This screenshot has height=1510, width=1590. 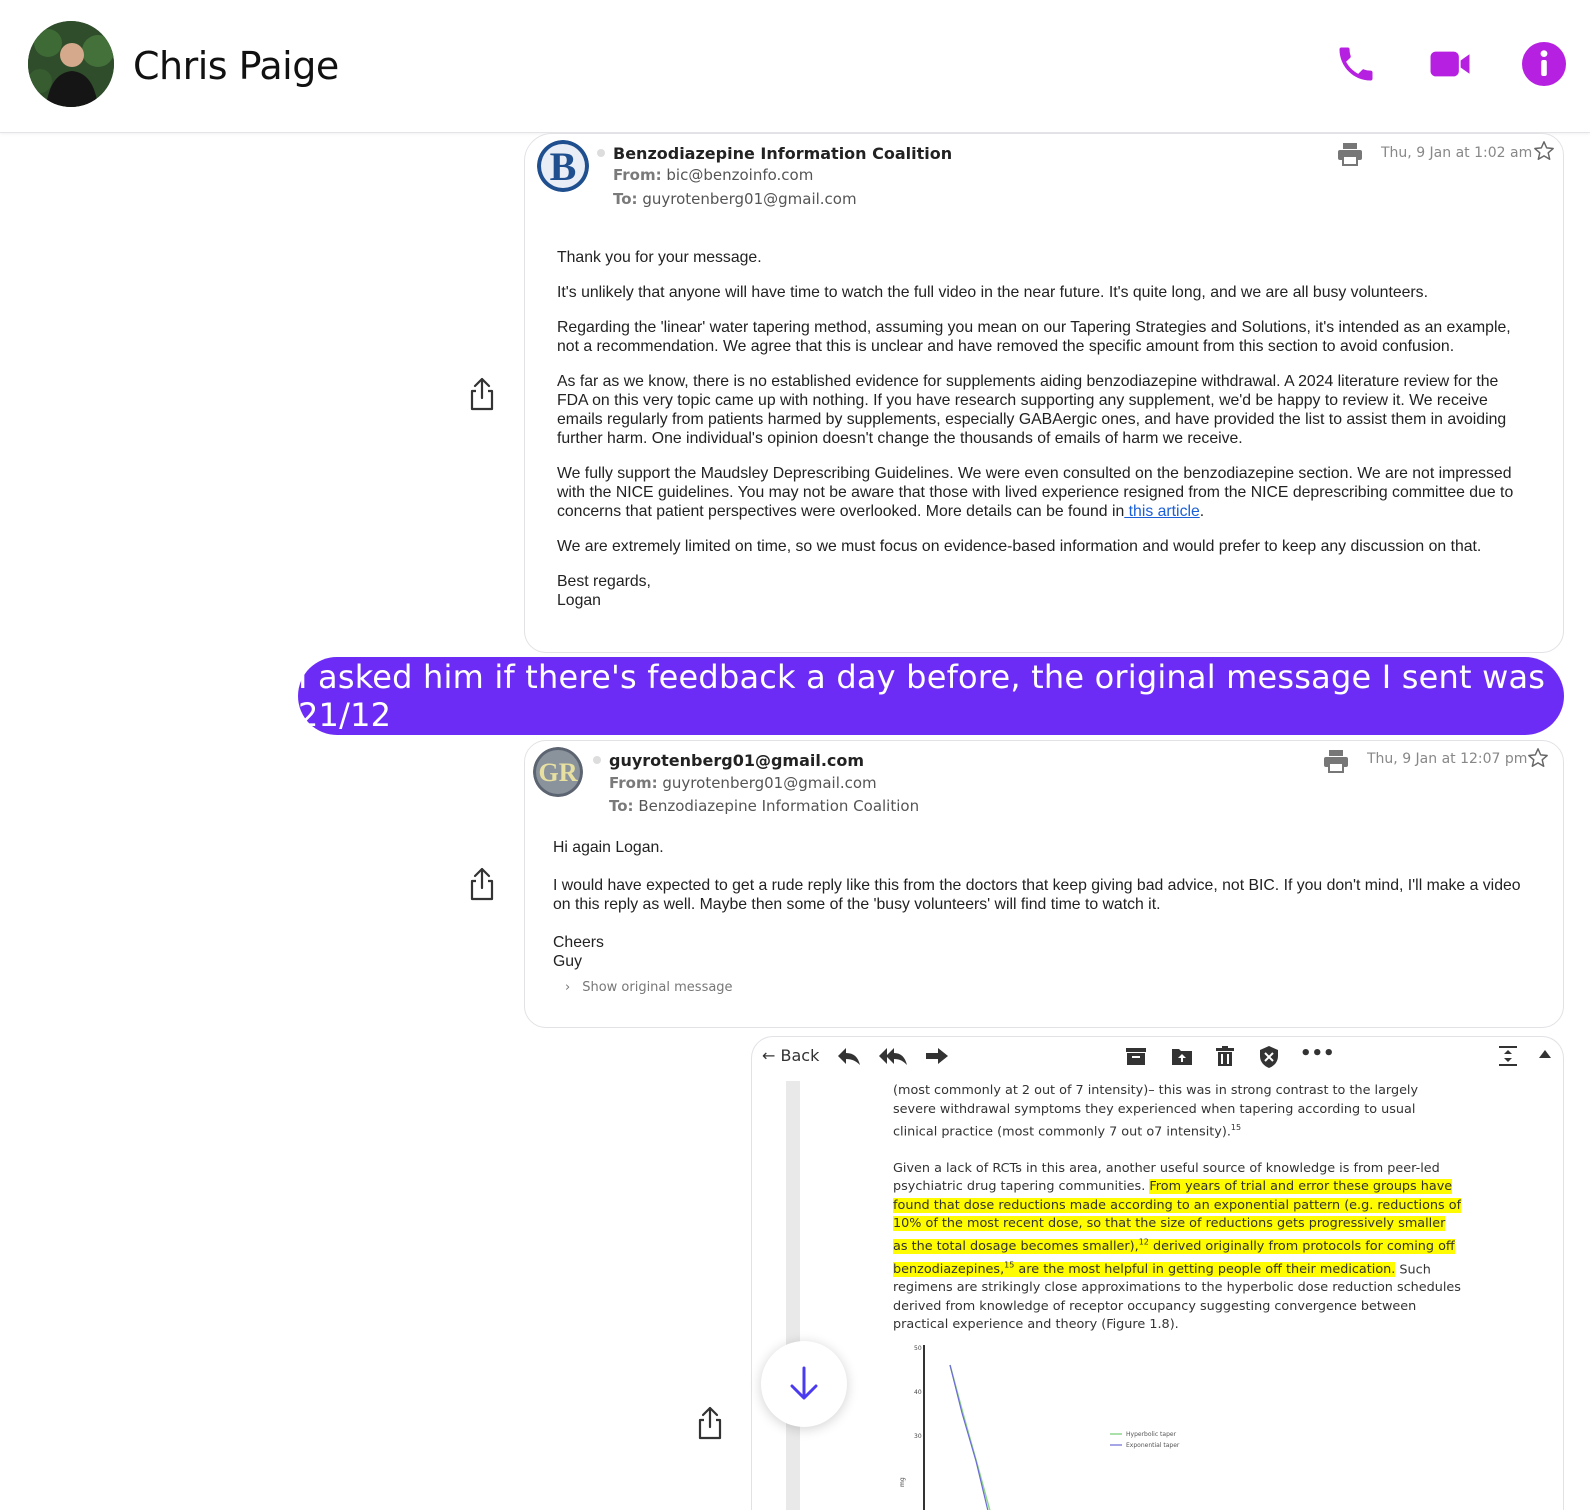 I want to click on chart-tick-label: 50, so click(x=918, y=1348).